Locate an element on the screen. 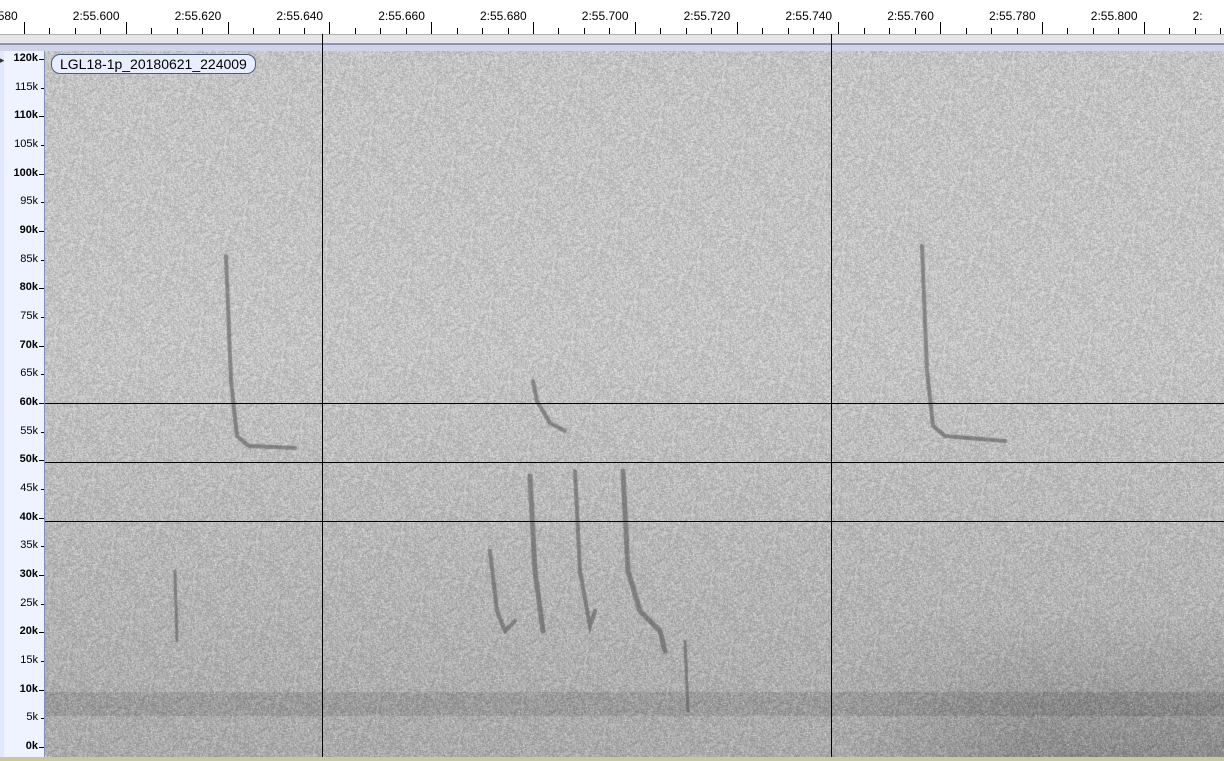  timeline-tick-label: 2:55.680 is located at coordinates (503, 16).